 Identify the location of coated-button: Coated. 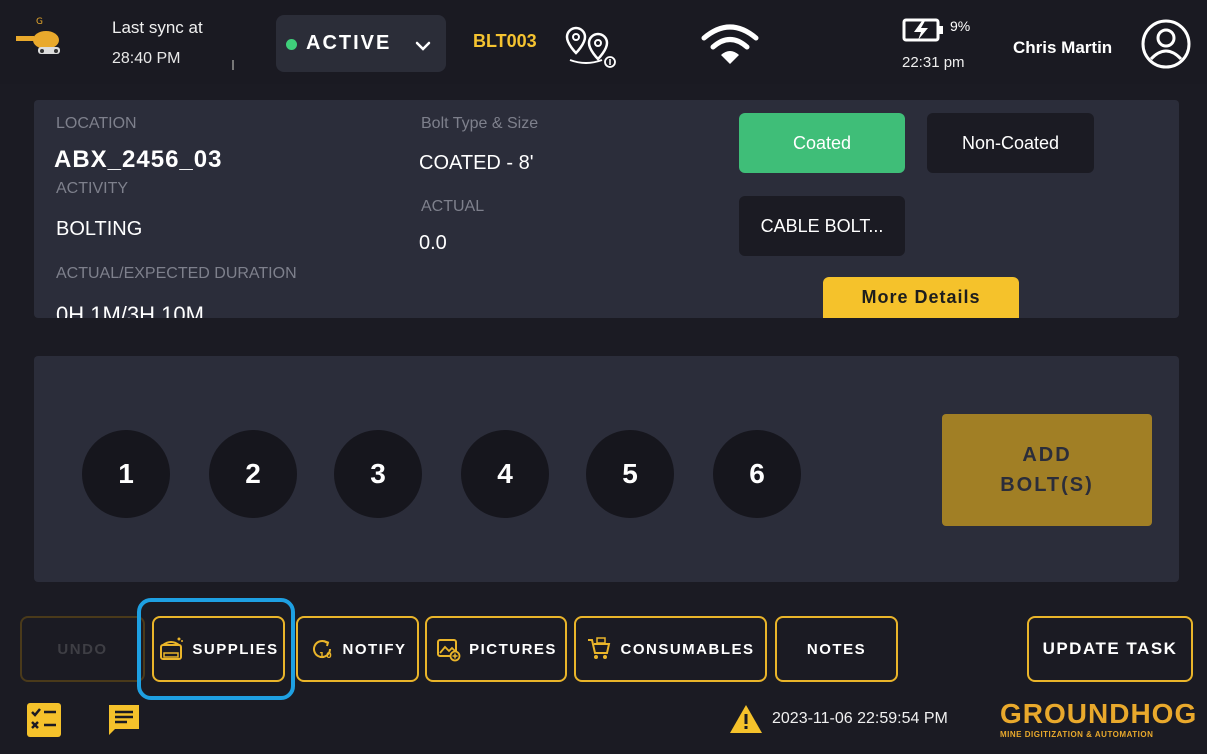
(822, 143).